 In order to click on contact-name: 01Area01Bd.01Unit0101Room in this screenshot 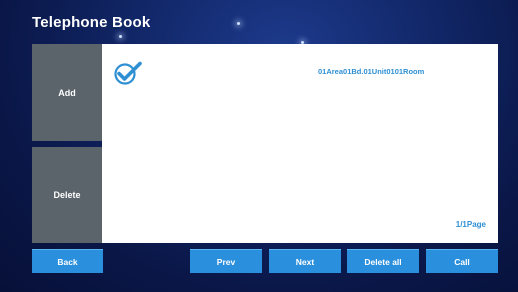, I will do `click(371, 71)`.